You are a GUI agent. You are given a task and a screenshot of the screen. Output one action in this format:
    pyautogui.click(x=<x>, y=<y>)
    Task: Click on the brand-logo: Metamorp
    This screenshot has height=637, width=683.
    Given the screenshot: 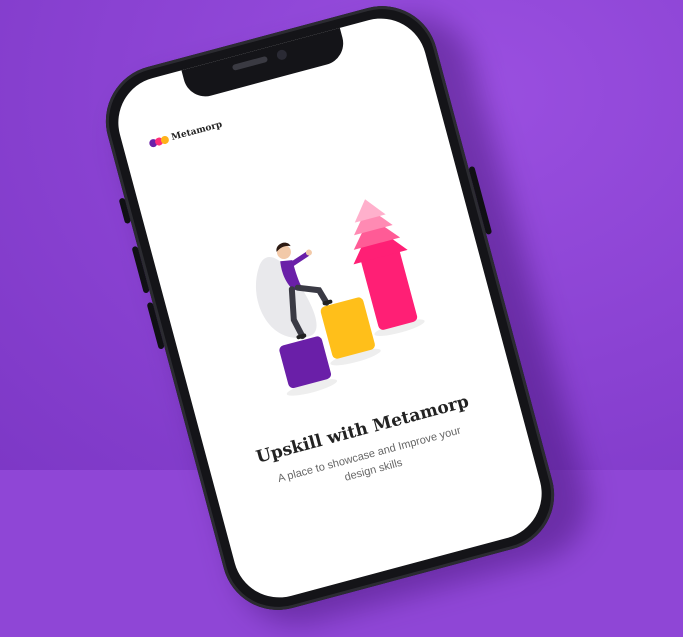 What is the action you would take?
    pyautogui.click(x=185, y=134)
    